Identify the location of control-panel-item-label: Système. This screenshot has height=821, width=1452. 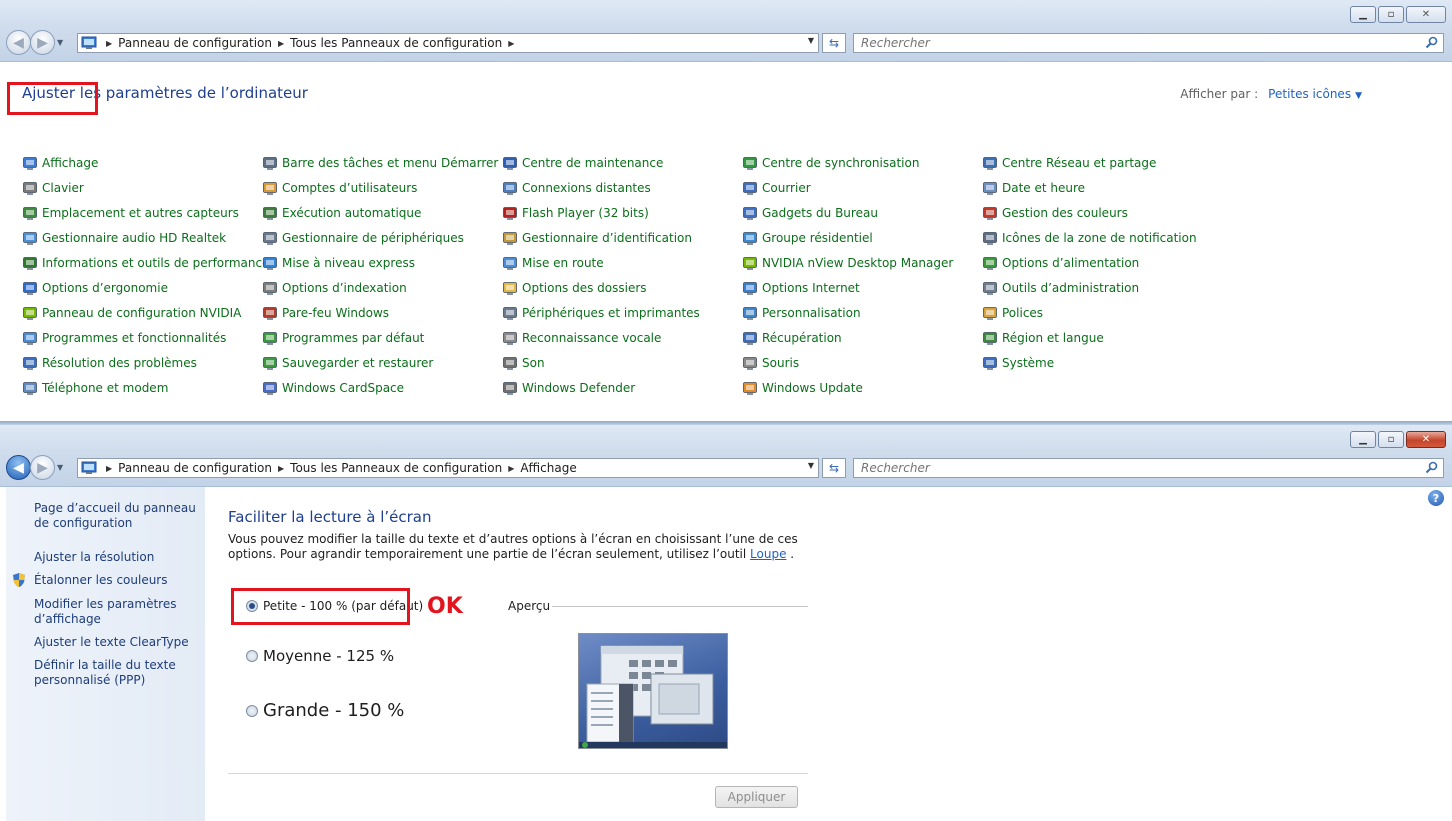
(1028, 363).